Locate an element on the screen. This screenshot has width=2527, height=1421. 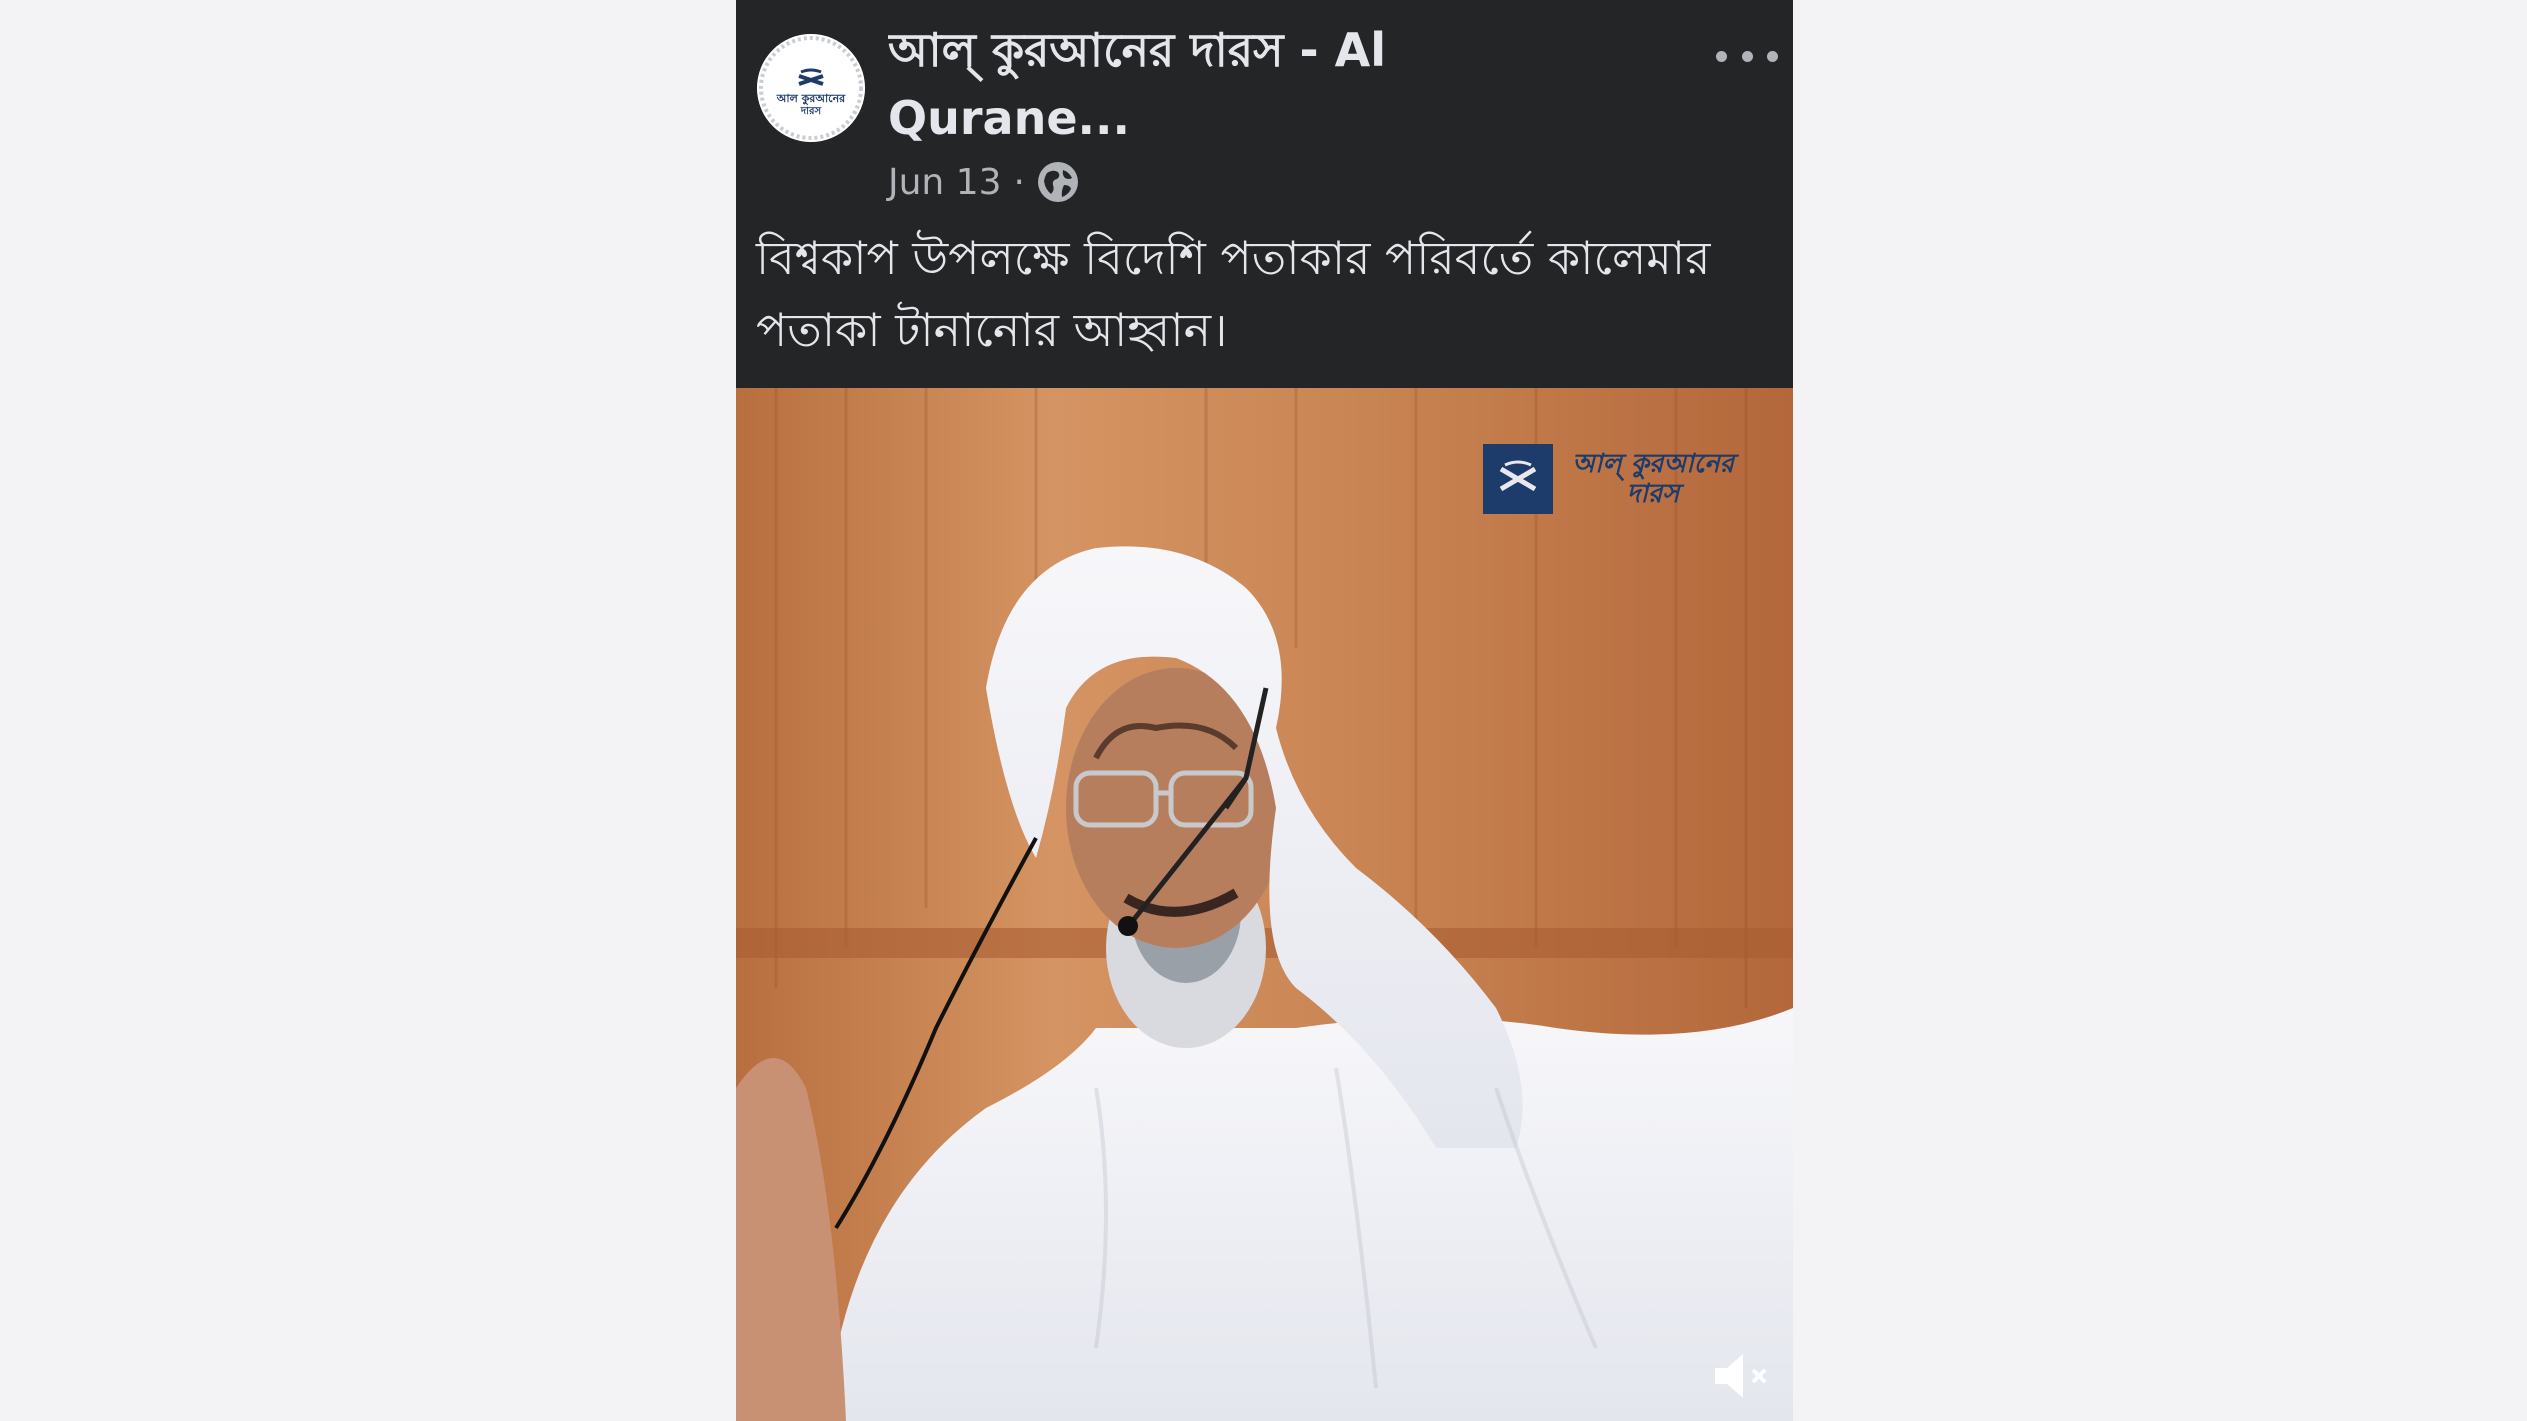
page-logo: আল কুরআনের দারস is located at coordinates (811, 88).